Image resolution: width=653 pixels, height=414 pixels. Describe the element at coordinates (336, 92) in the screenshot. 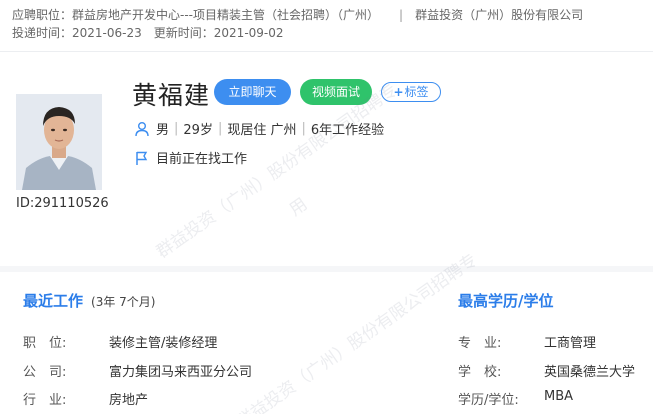

I see `video-interview-button: 视频面试` at that location.